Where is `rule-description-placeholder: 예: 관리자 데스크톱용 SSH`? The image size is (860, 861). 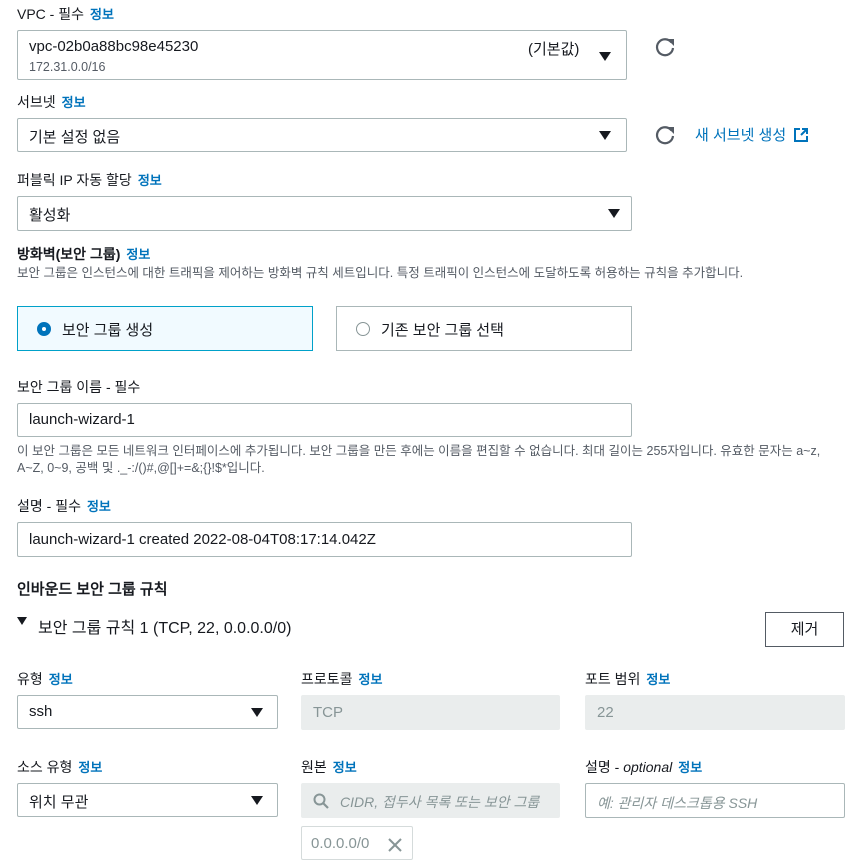 rule-description-placeholder: 예: 관리자 데스크톱용 SSH is located at coordinates (677, 803).